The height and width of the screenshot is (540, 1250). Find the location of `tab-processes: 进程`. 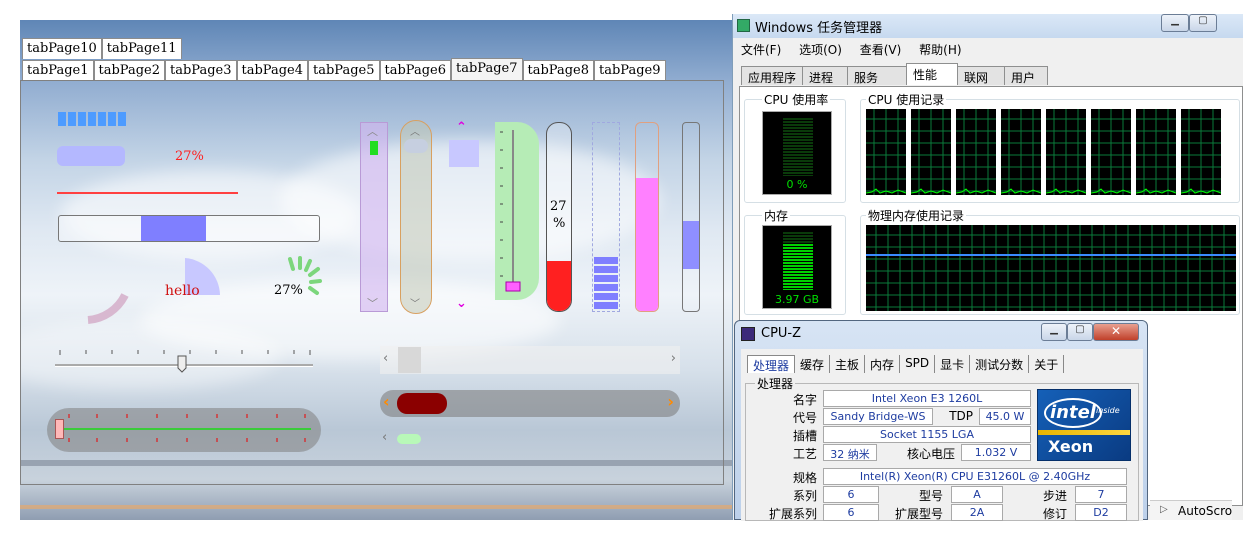

tab-processes: 进程 is located at coordinates (825, 75).